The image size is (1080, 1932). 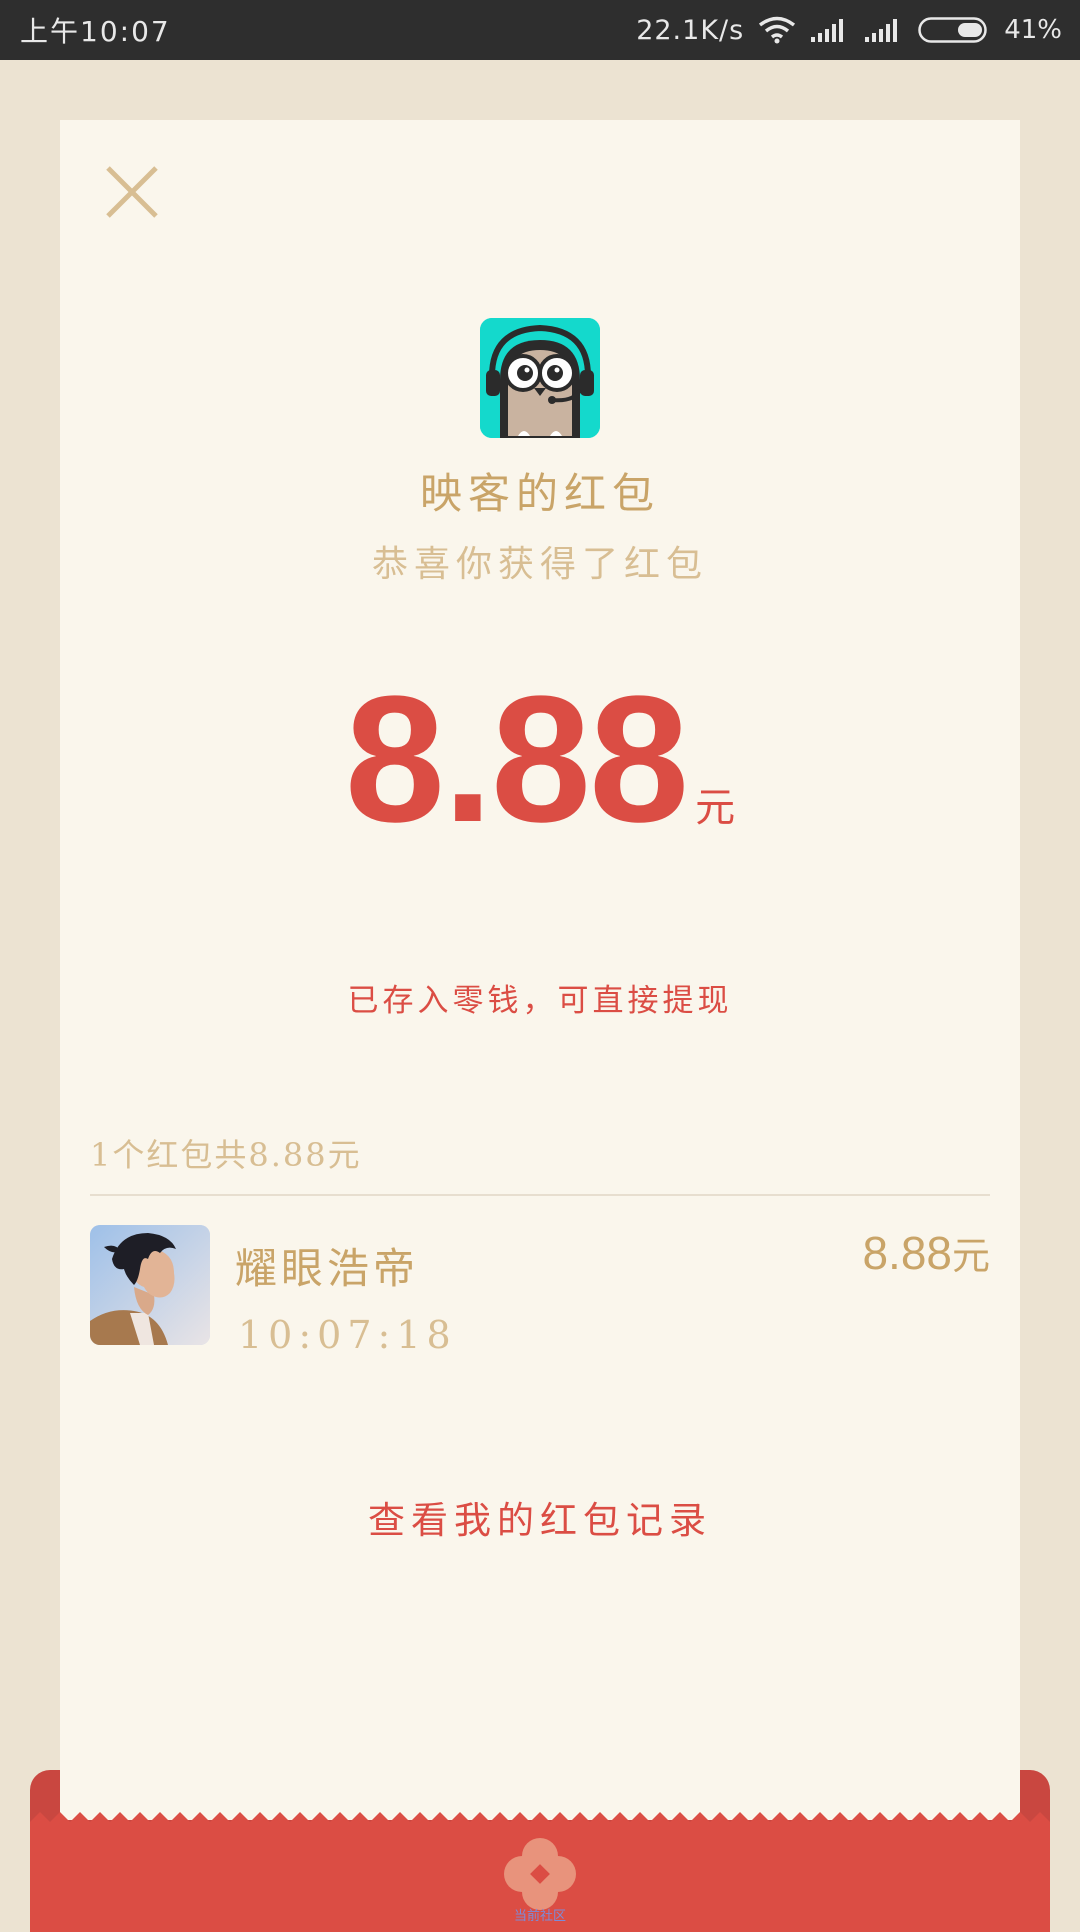 I want to click on receiver-time: 10:07:18, so click(x=347, y=1335).